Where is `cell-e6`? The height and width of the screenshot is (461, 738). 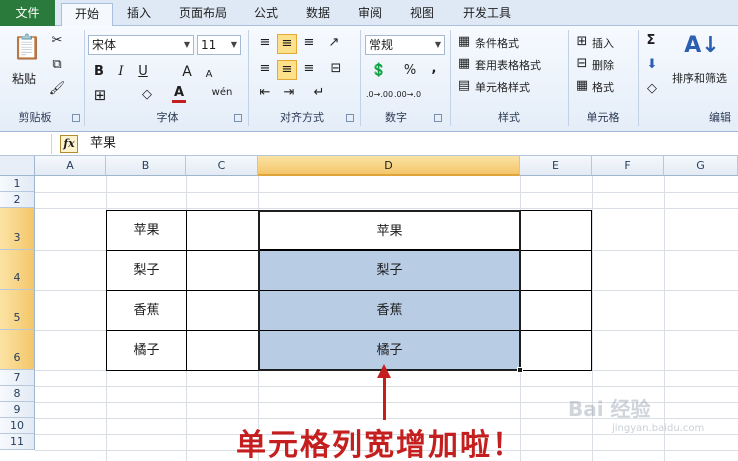 cell-e6 is located at coordinates (556, 350).